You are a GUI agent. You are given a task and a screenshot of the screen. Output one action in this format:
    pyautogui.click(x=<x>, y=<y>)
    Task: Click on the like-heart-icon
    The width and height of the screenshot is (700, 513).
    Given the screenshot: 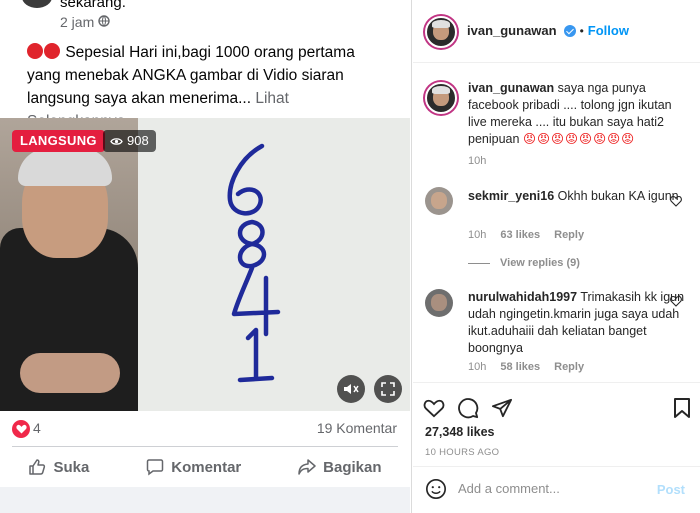 What is the action you would take?
    pyautogui.click(x=434, y=408)
    